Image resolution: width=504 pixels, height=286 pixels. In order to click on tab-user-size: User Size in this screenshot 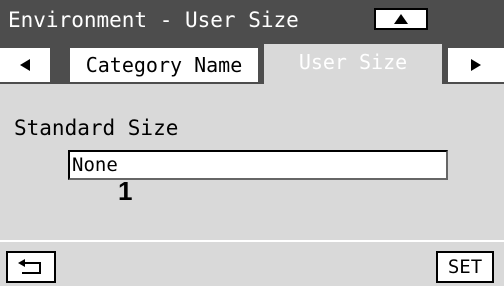, I will do `click(353, 65)`.